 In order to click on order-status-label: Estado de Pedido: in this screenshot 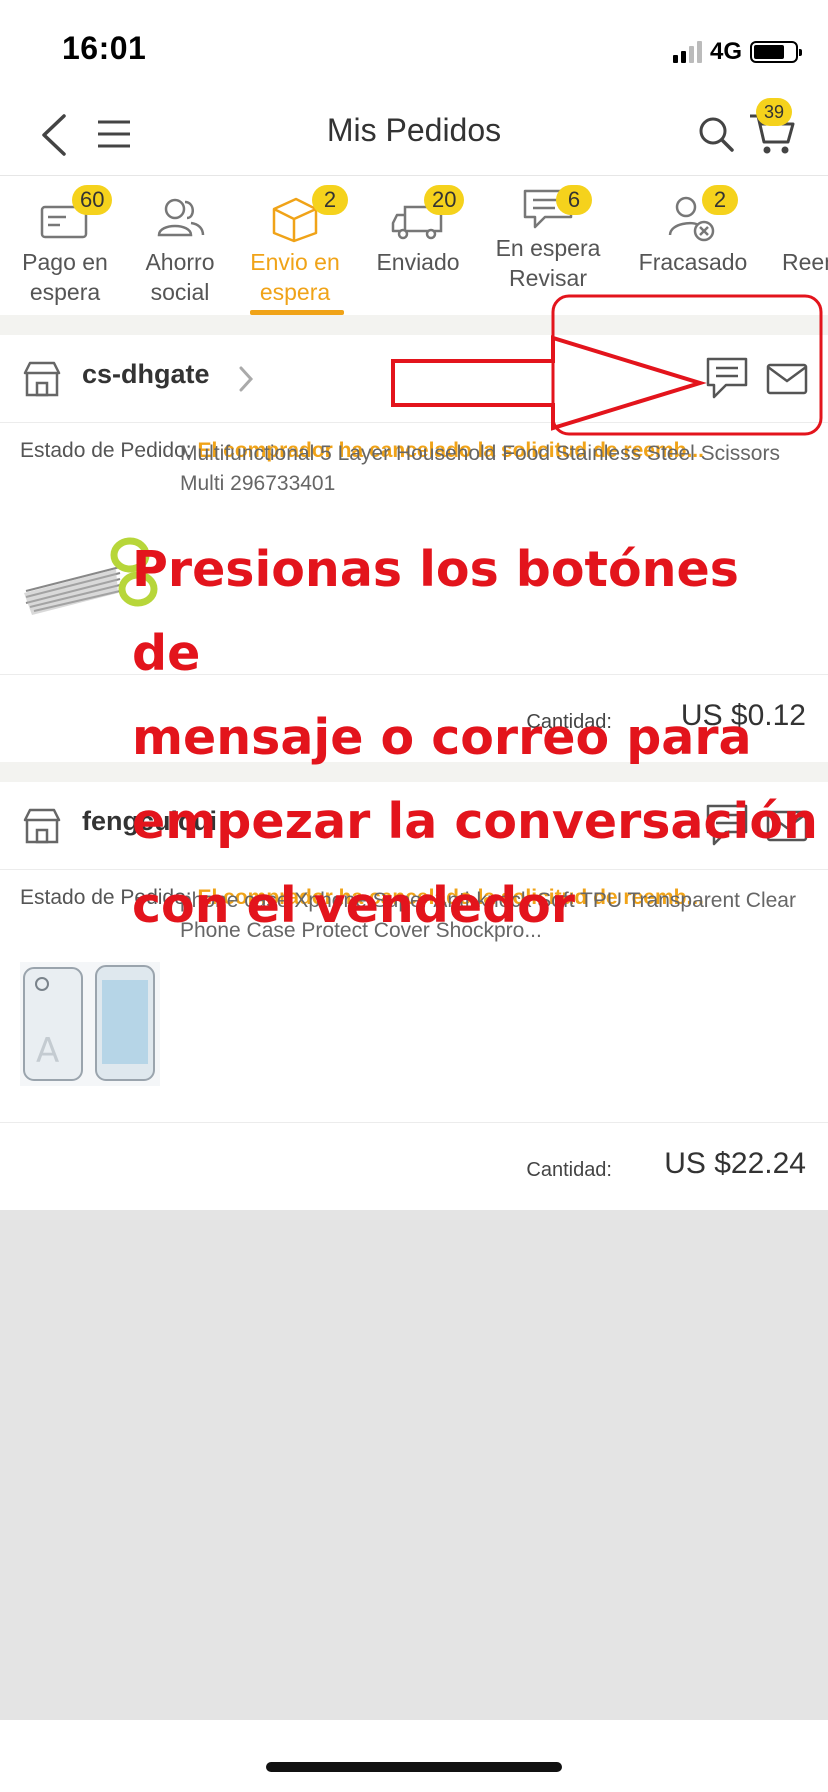, I will do `click(106, 450)`.